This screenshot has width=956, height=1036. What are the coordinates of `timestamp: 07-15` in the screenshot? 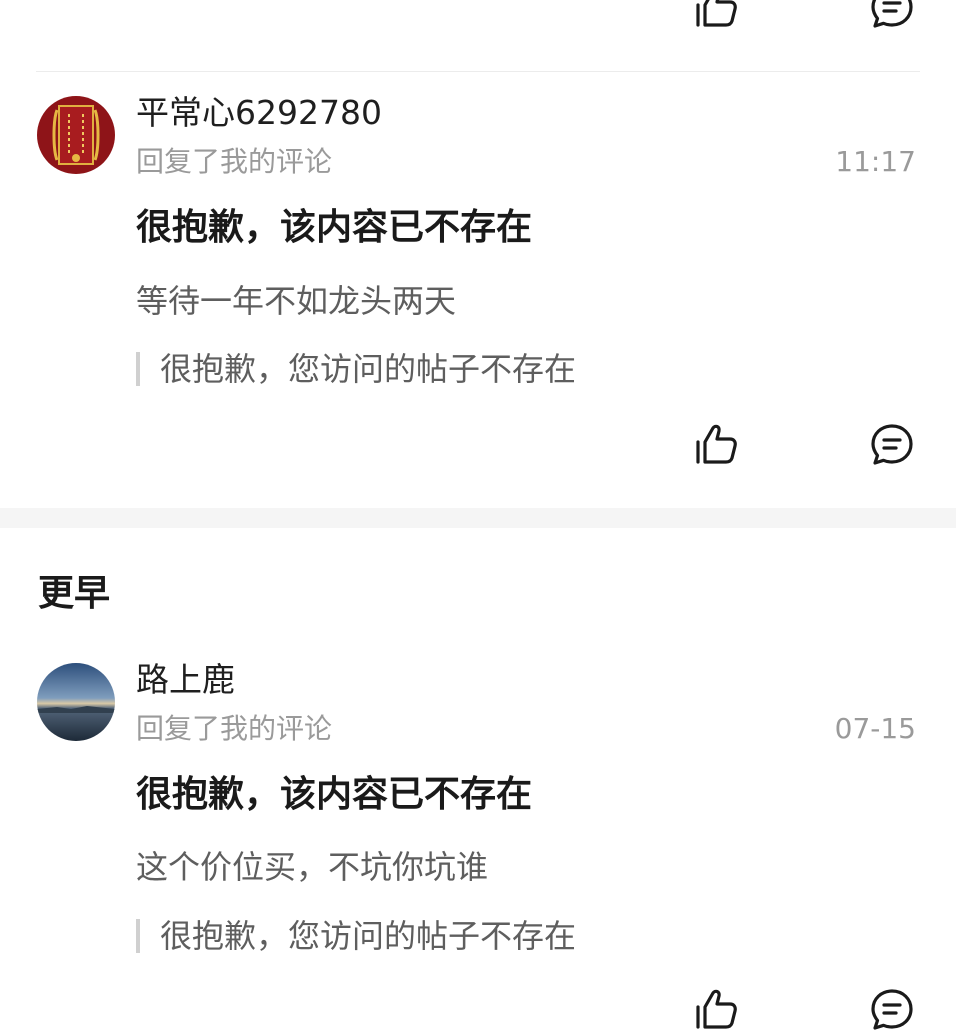 It's located at (875, 728).